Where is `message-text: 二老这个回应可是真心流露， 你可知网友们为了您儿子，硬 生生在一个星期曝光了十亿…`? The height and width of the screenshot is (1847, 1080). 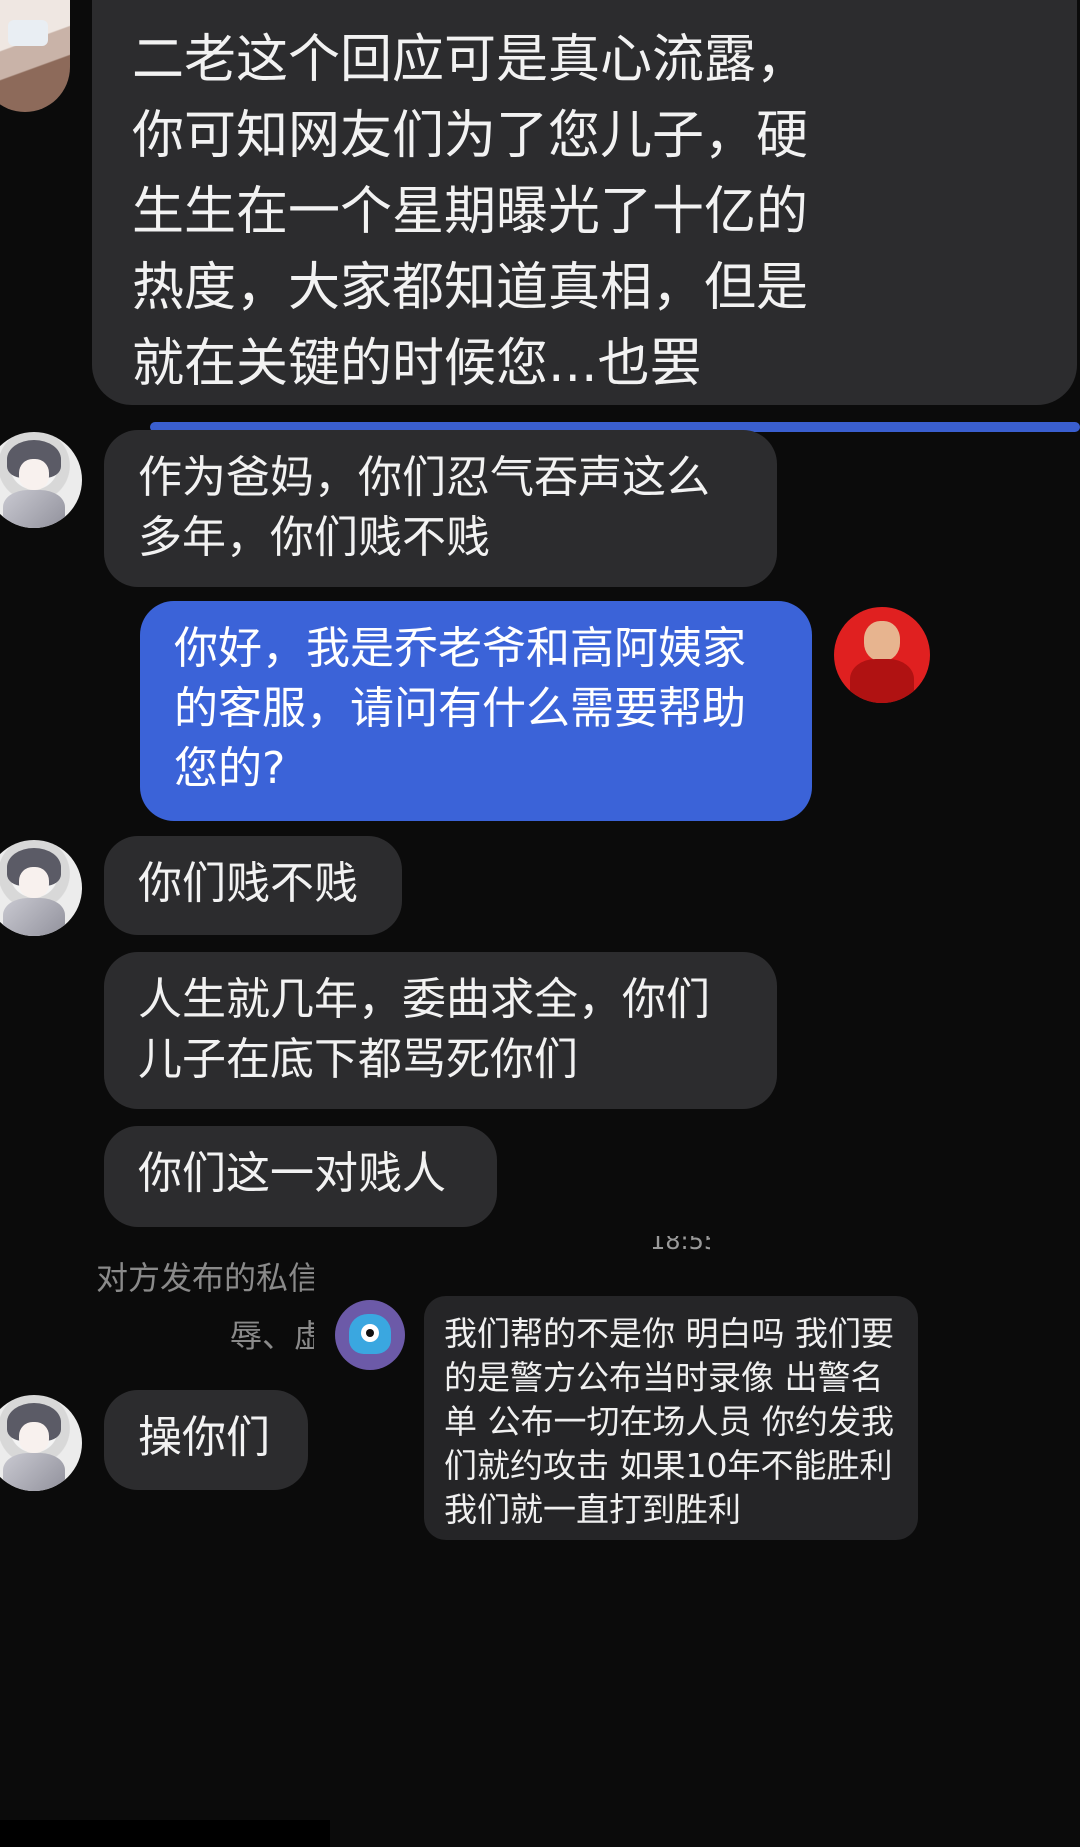
message-text: 二老这个回应可是真心流露， 你可知网友们为了您儿子，硬 生生在一个星期曝光了十亿… is located at coordinates (470, 212).